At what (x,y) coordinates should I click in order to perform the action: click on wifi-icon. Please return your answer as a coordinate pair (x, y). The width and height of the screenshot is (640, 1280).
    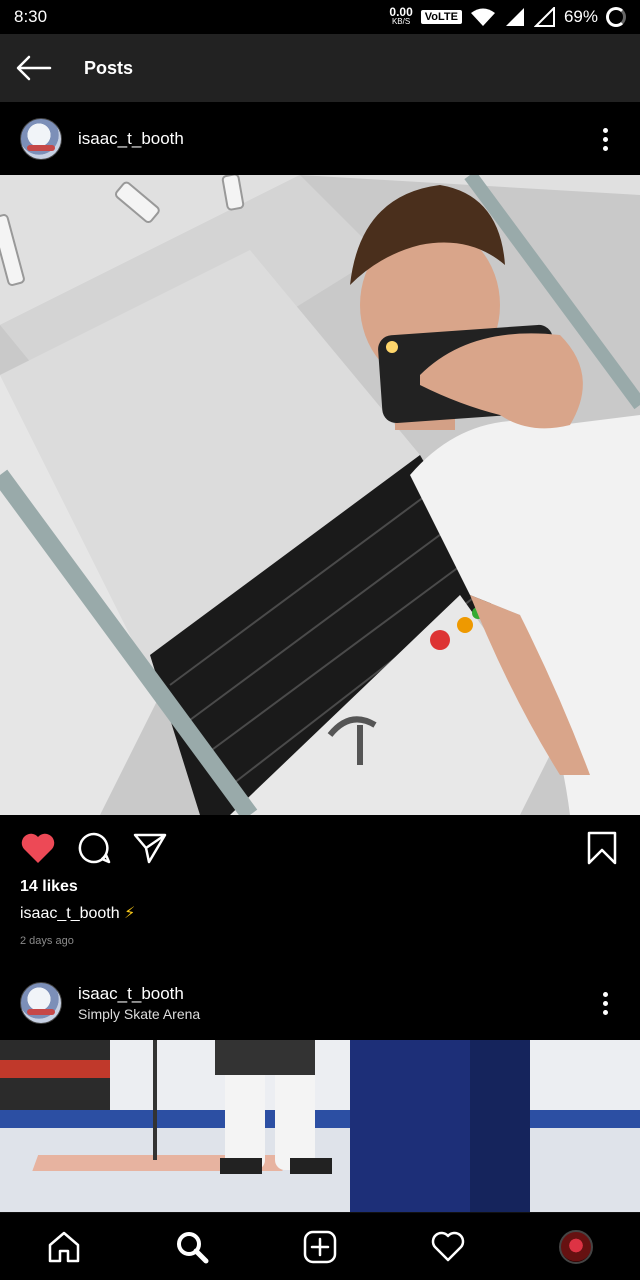
    Looking at the image, I should click on (482, 17).